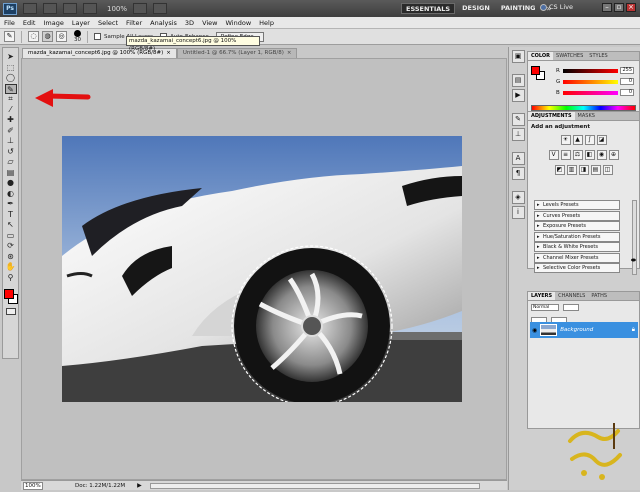 The width and height of the screenshot is (640, 492). Describe the element at coordinates (30, 8) in the screenshot. I see `launch-bridge-button` at that location.